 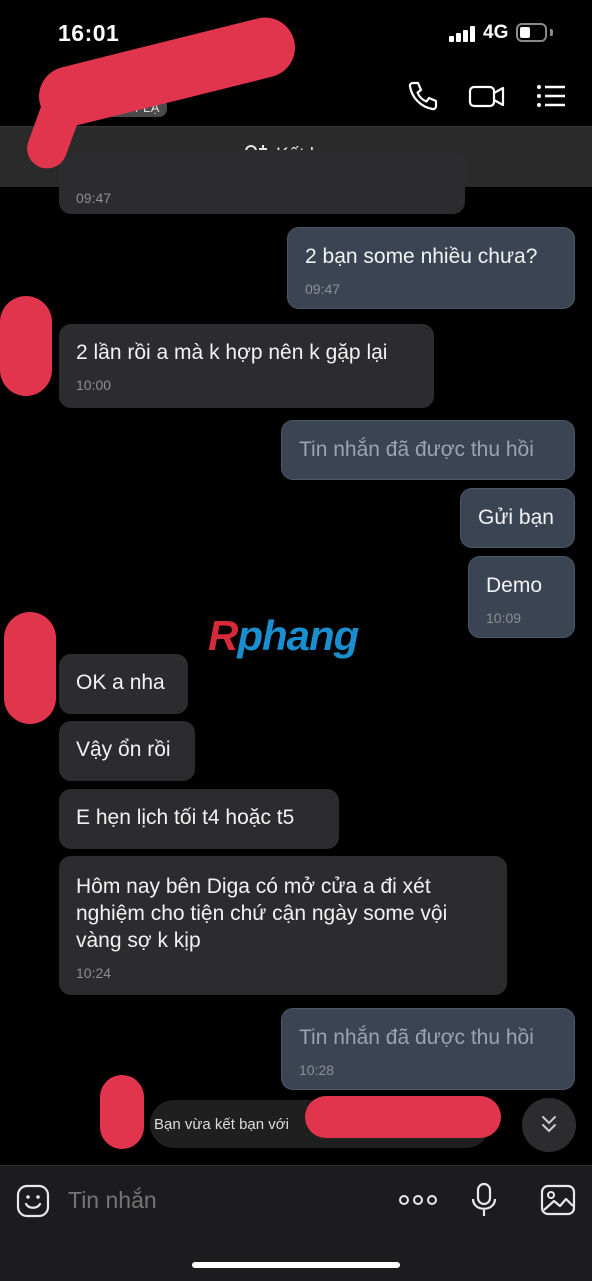 I want to click on message-bubble-incoming: OK a nha, so click(x=123, y=684).